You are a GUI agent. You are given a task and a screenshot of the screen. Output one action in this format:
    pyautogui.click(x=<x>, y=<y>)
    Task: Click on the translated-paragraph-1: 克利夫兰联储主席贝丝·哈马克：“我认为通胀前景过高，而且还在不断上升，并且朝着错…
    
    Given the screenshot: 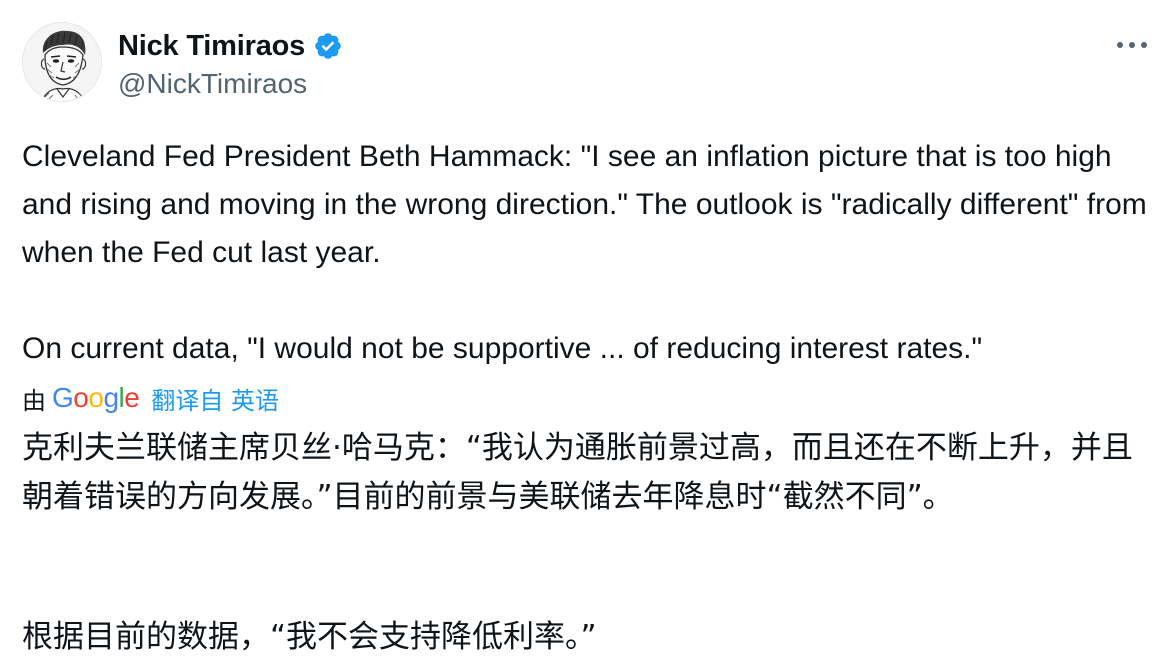 What is the action you would take?
    pyautogui.click(x=577, y=472)
    